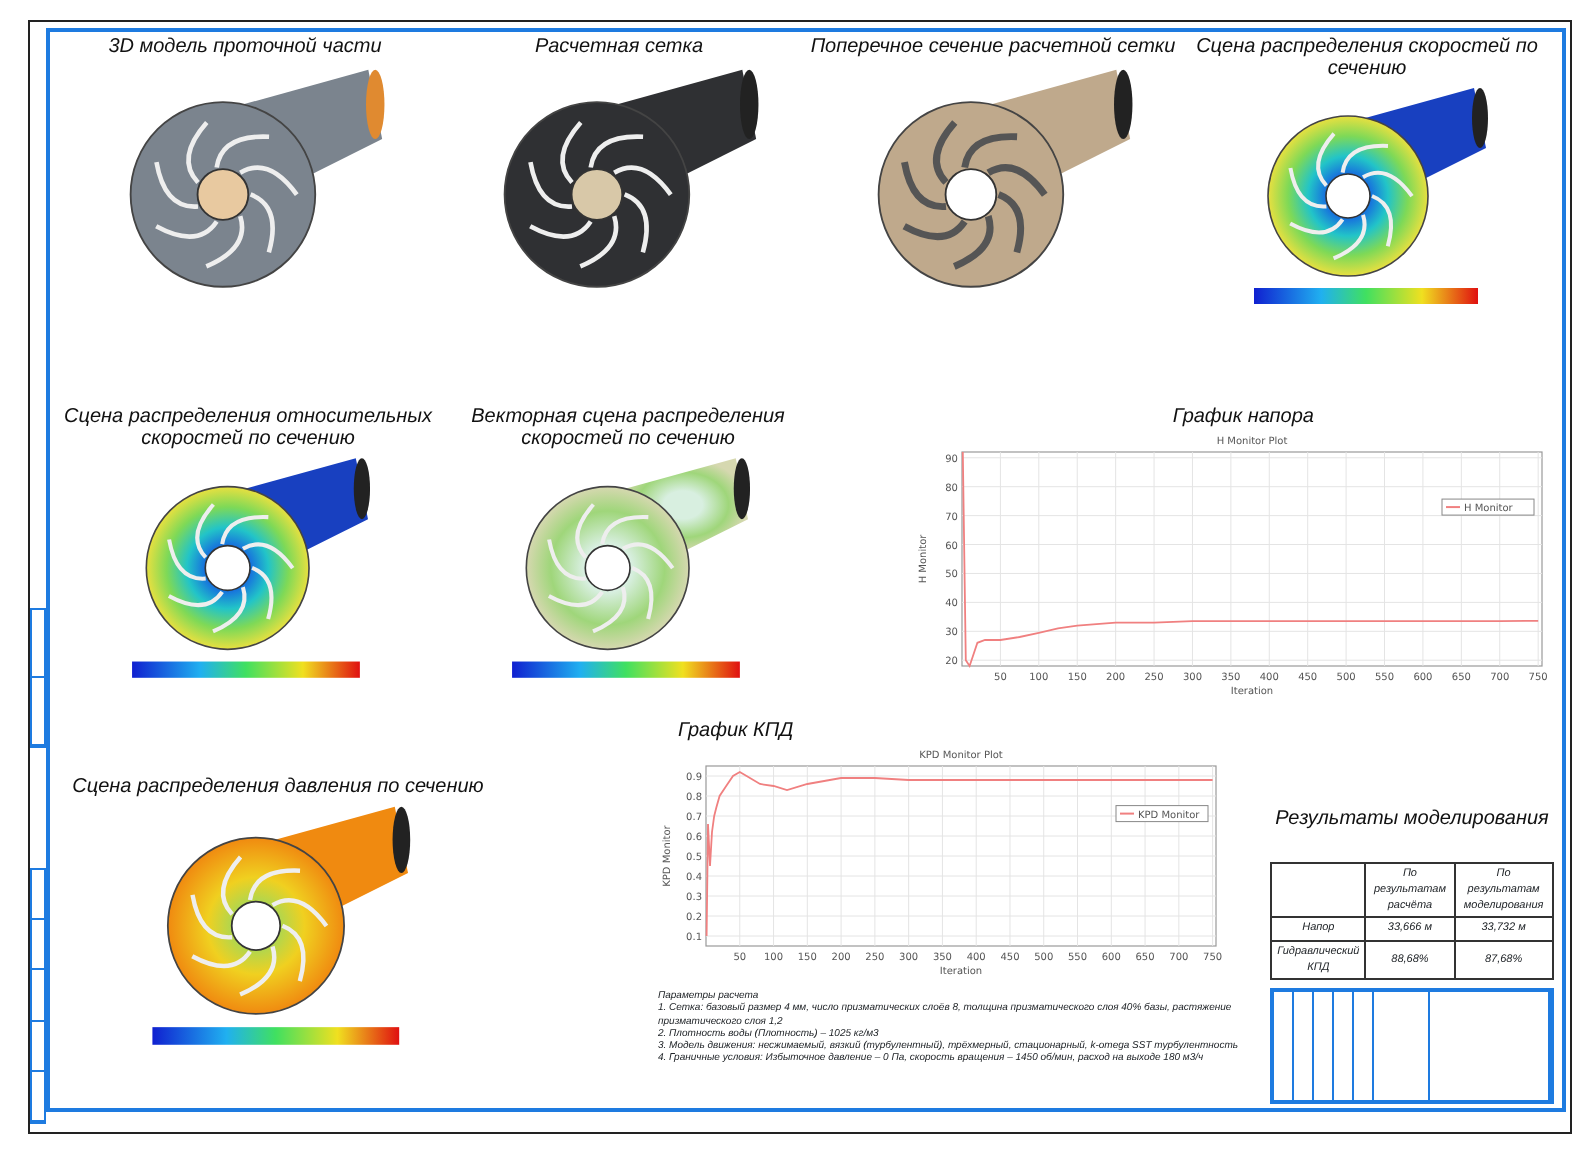  What do you see at coordinates (993, 47) in the screenshot?
I see `panel-caption: Поперечное сечение расчетной сетки` at bounding box center [993, 47].